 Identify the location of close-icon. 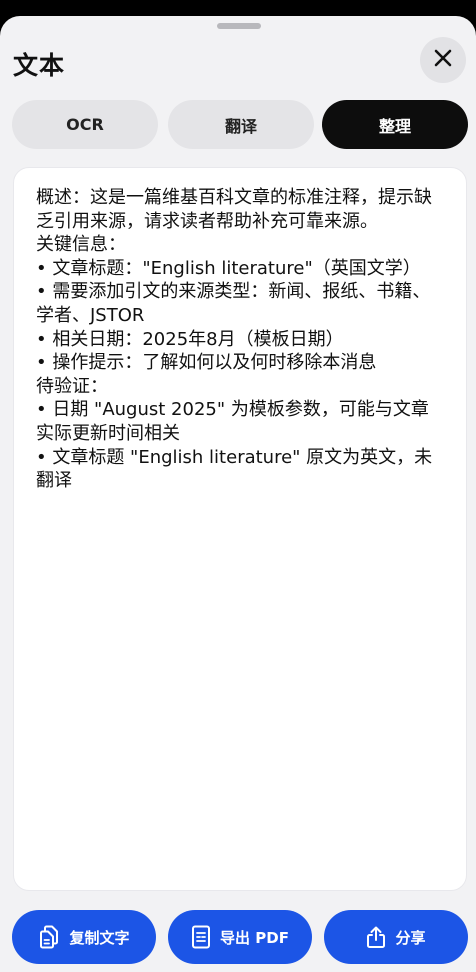
(443, 60).